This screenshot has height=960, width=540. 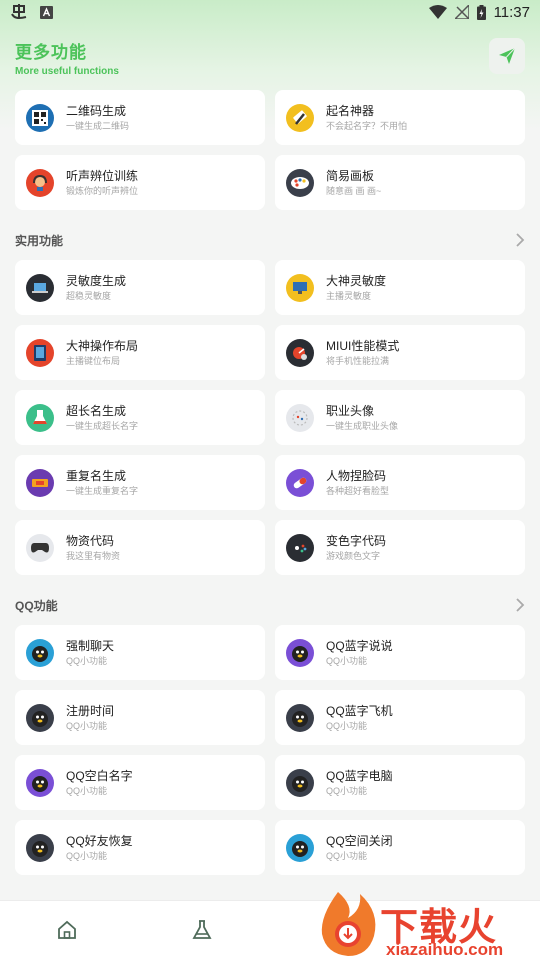 What do you see at coordinates (353, 555) in the screenshot?
I see `card-subtitle: 游戏颜色文字` at bounding box center [353, 555].